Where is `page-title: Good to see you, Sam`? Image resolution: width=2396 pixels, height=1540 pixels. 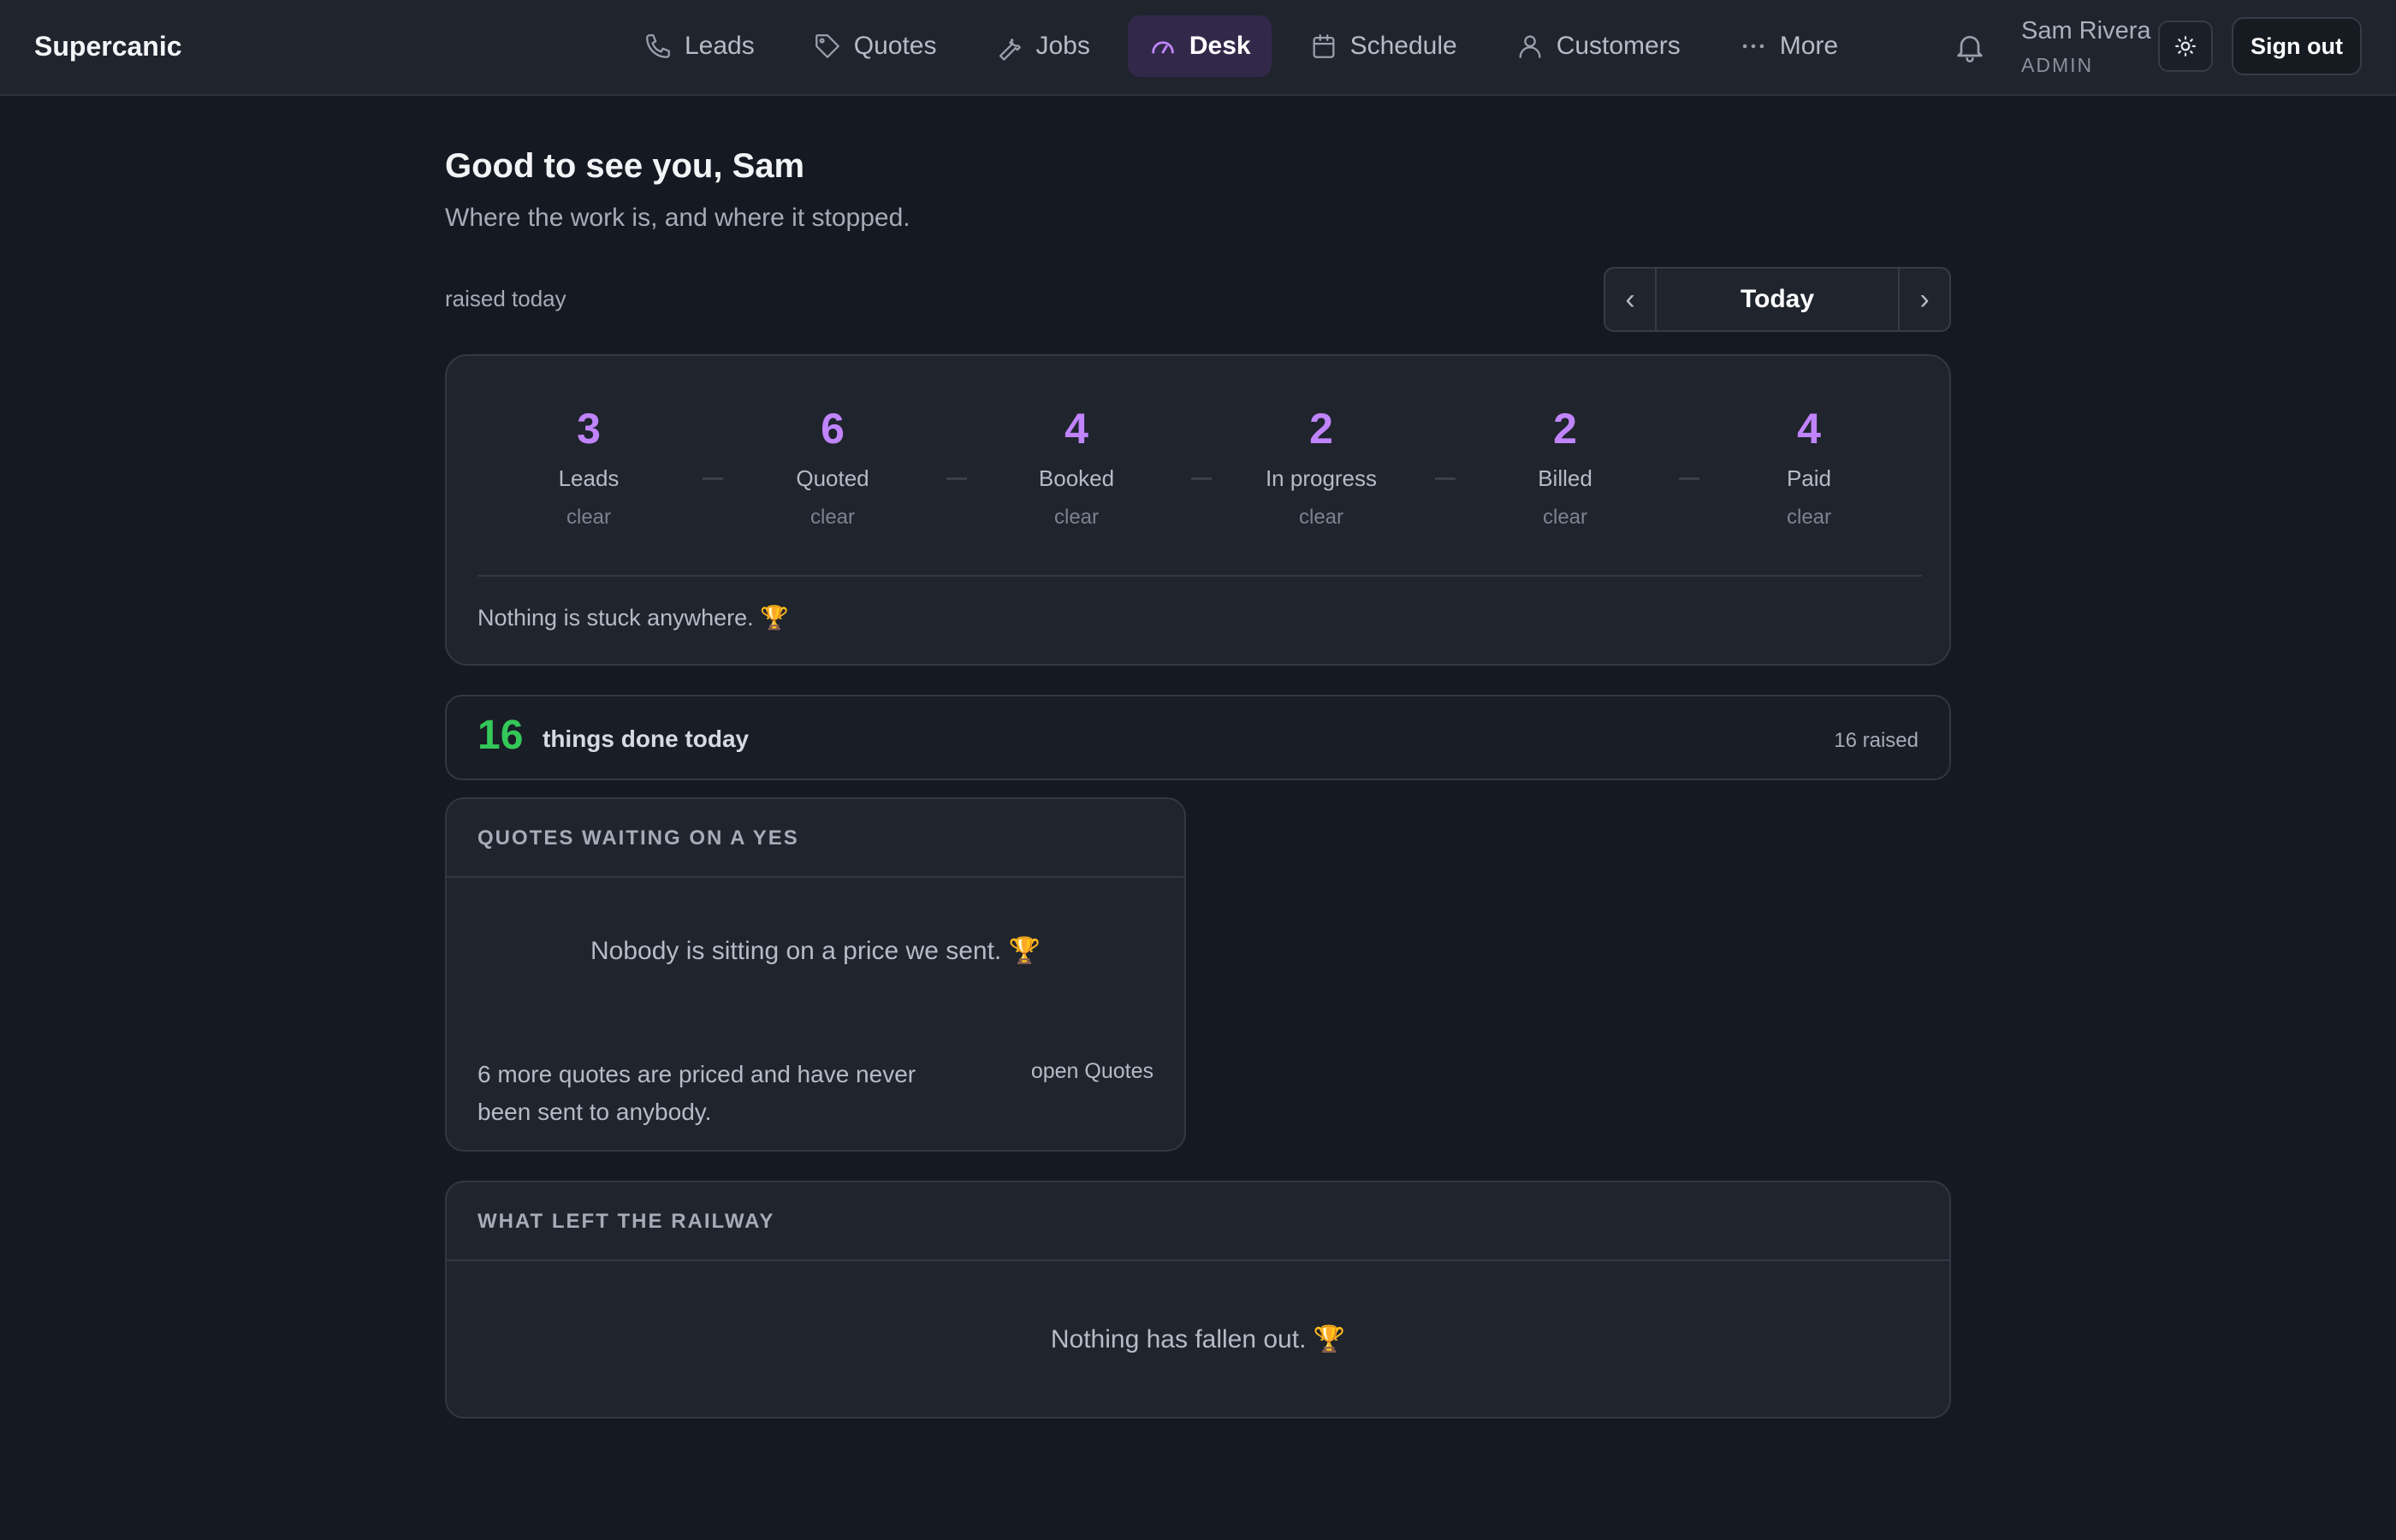
page-title: Good to see you, Sam is located at coordinates (625, 166).